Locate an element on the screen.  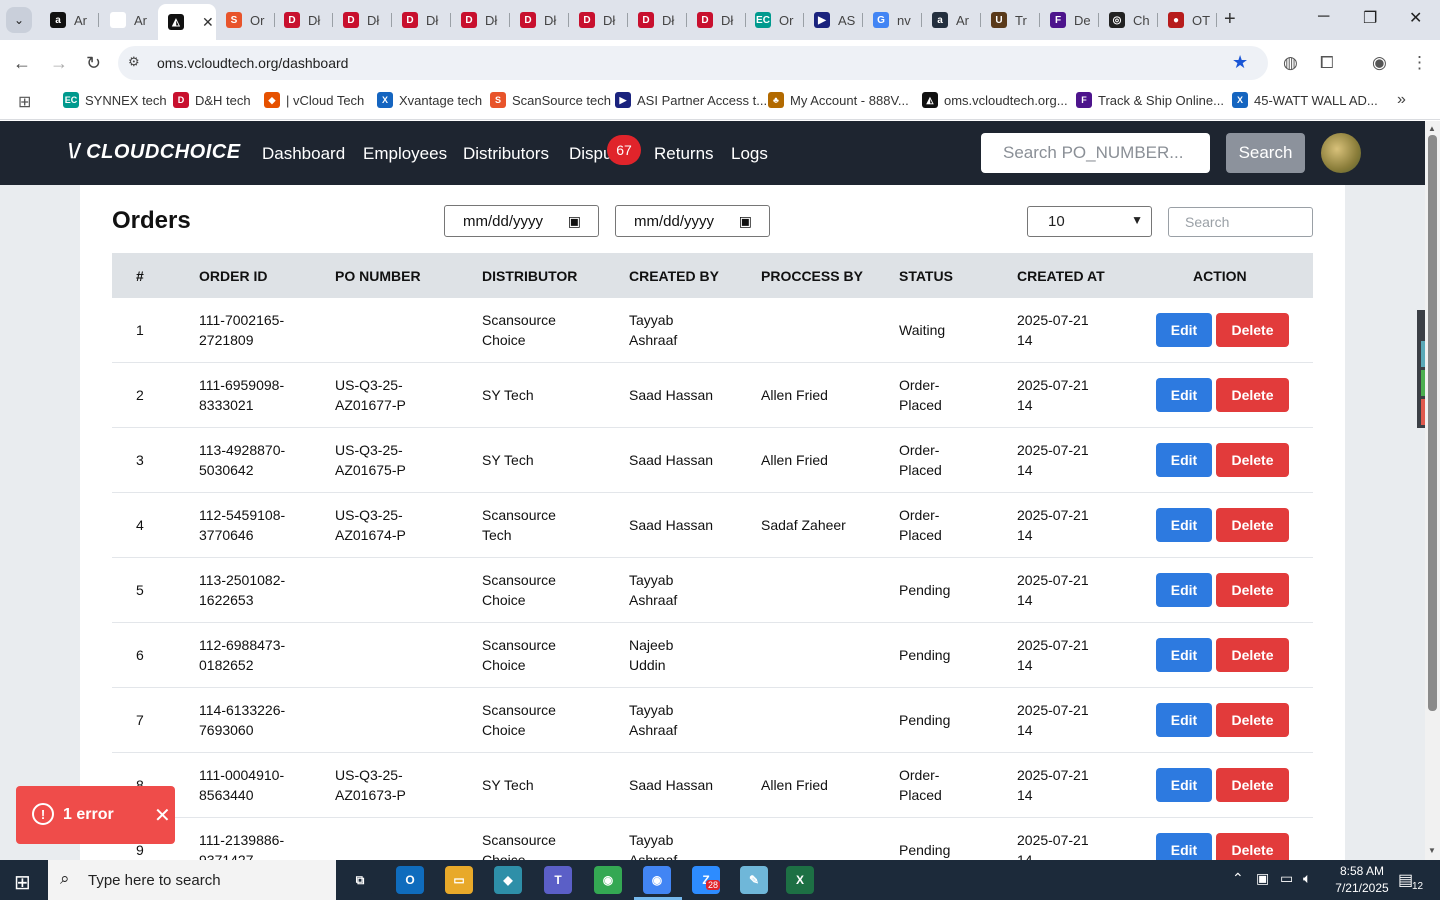
network-icon: ▭ is located at coordinates (1286, 878).